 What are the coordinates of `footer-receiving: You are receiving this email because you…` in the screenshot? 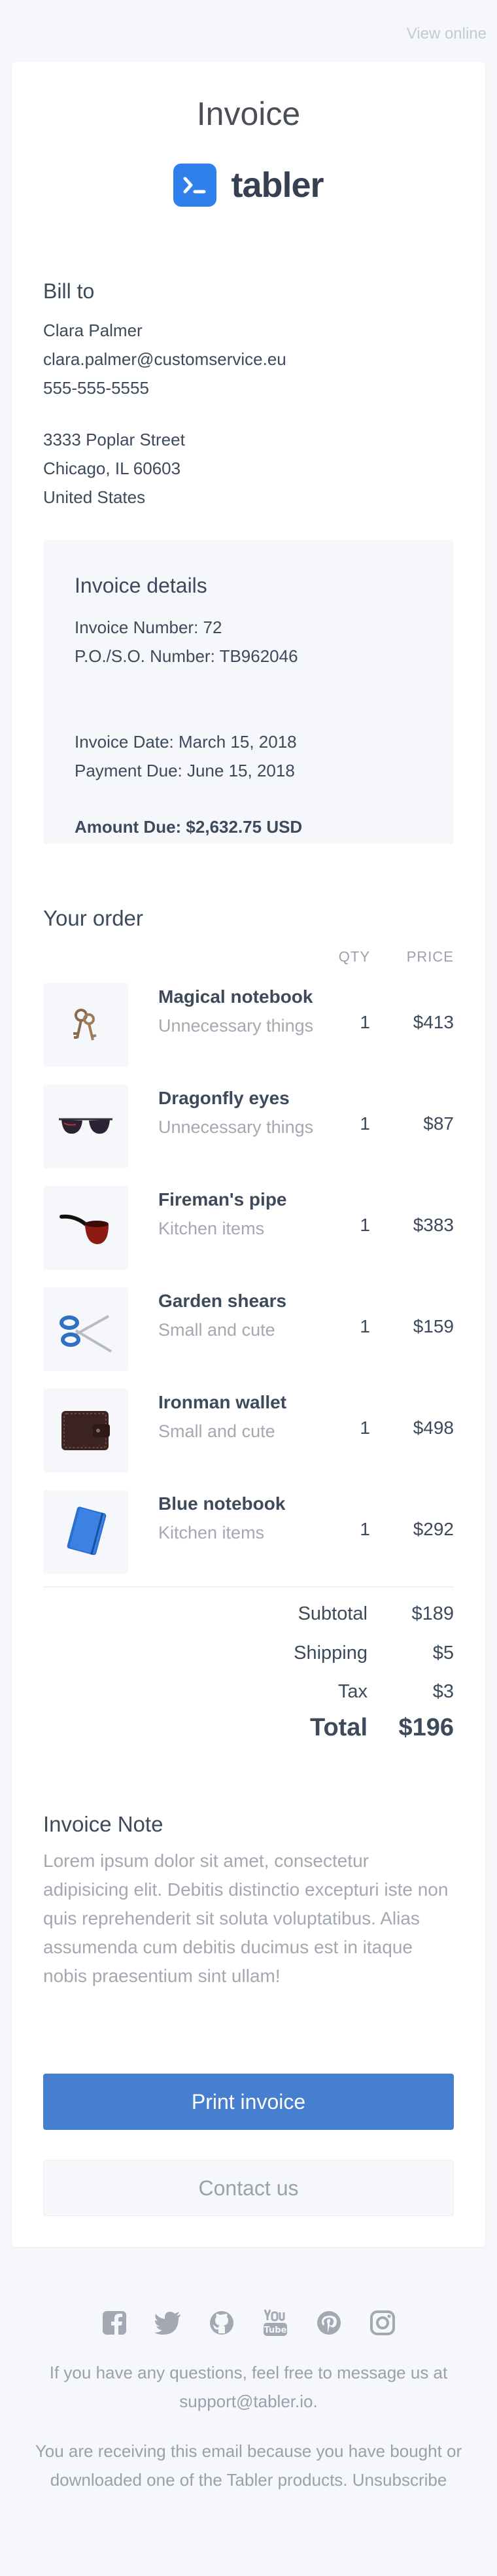 It's located at (248, 2465).